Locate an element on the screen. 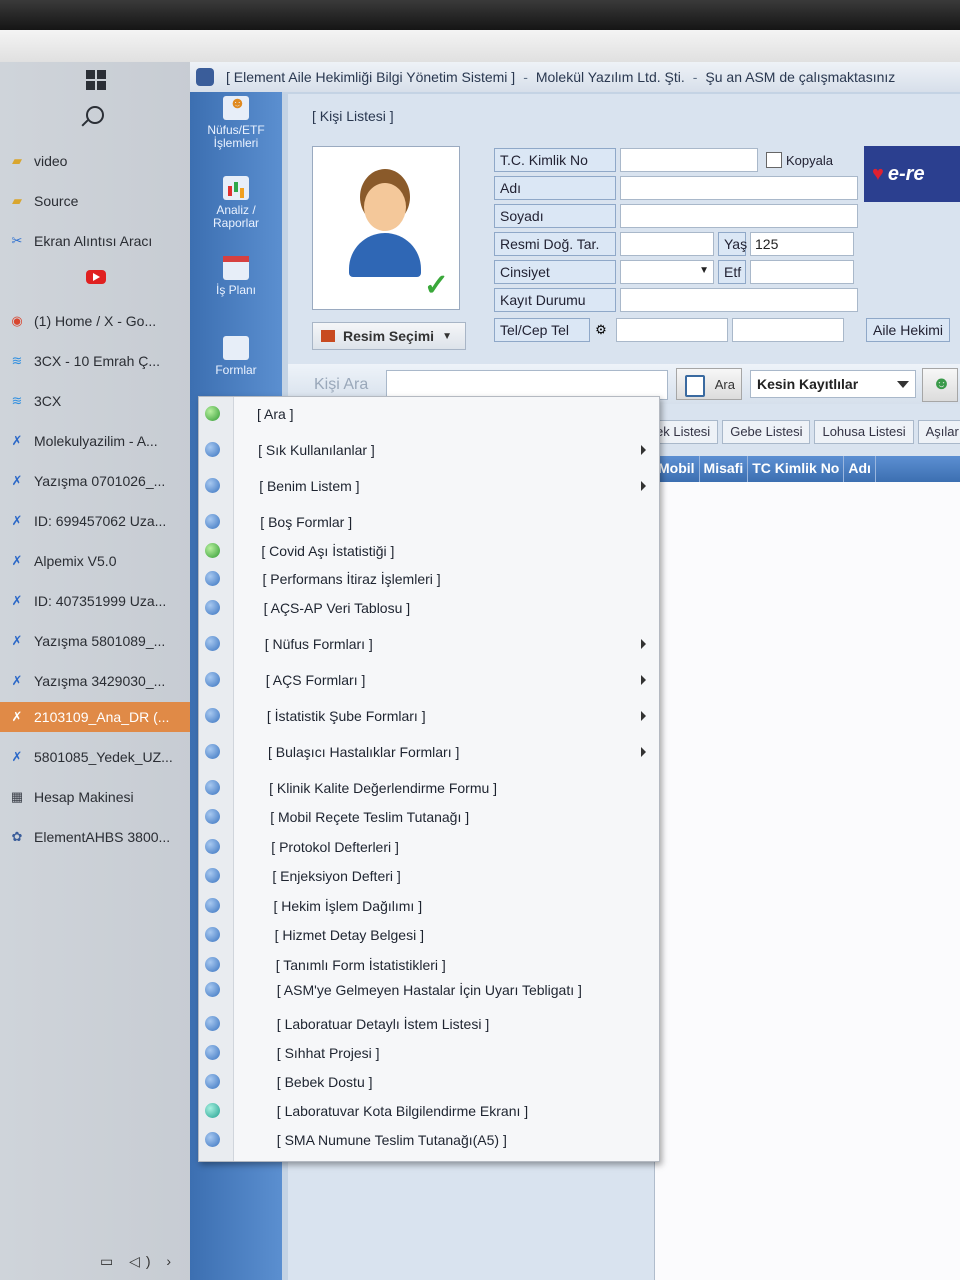  kayit-durumu-input is located at coordinates (739, 300).